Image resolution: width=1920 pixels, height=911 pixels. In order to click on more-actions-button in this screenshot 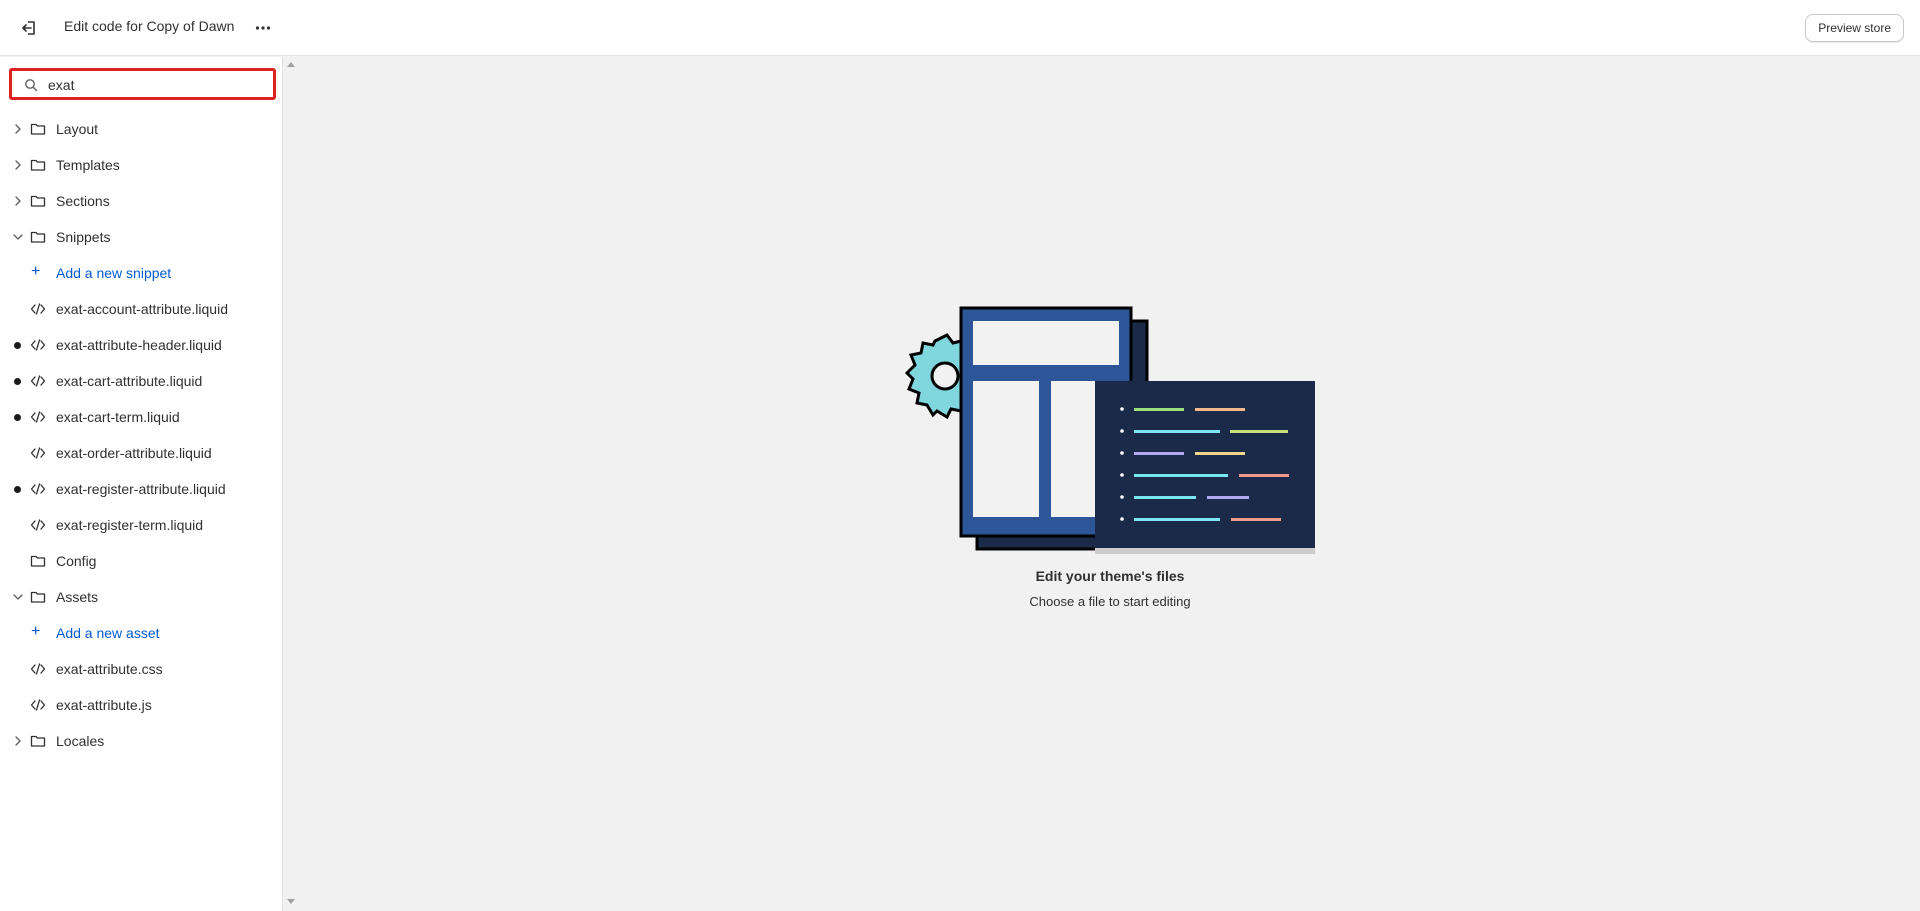, I will do `click(263, 28)`.